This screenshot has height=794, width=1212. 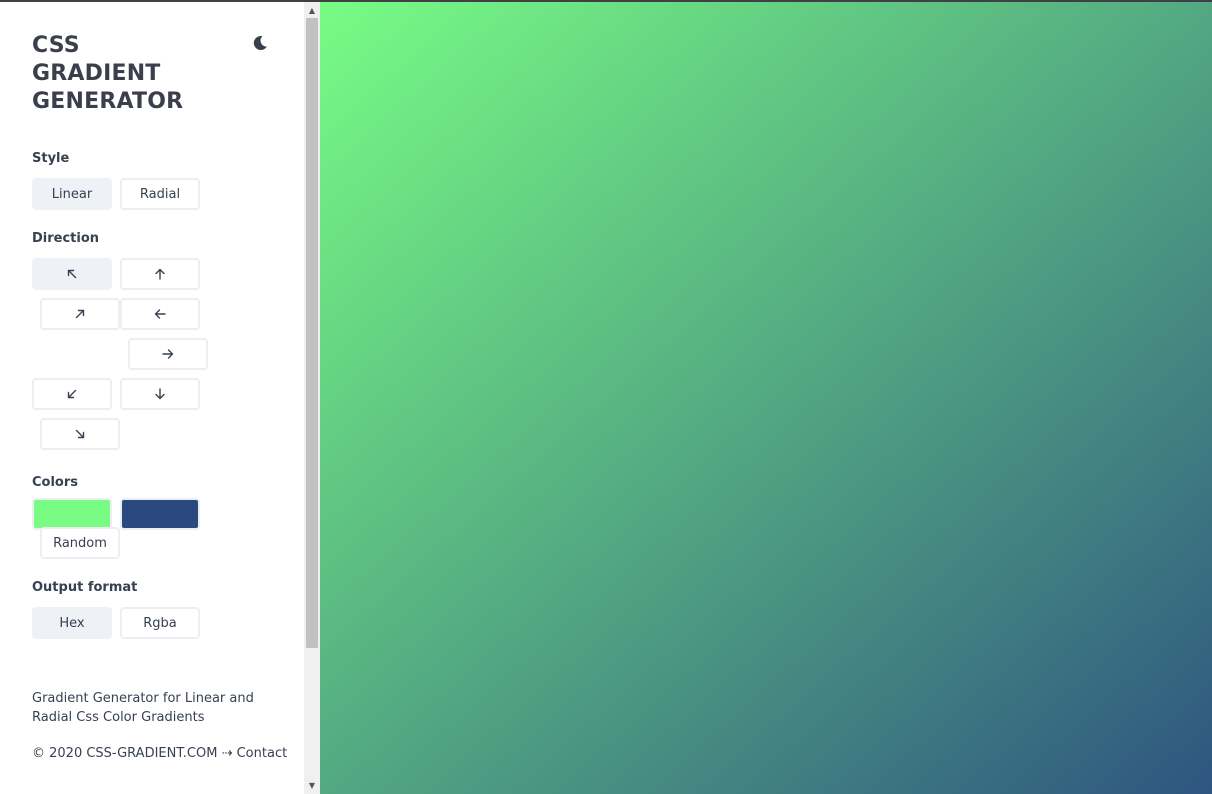 What do you see at coordinates (72, 623) in the screenshot?
I see `output-hex-button: Hex` at bounding box center [72, 623].